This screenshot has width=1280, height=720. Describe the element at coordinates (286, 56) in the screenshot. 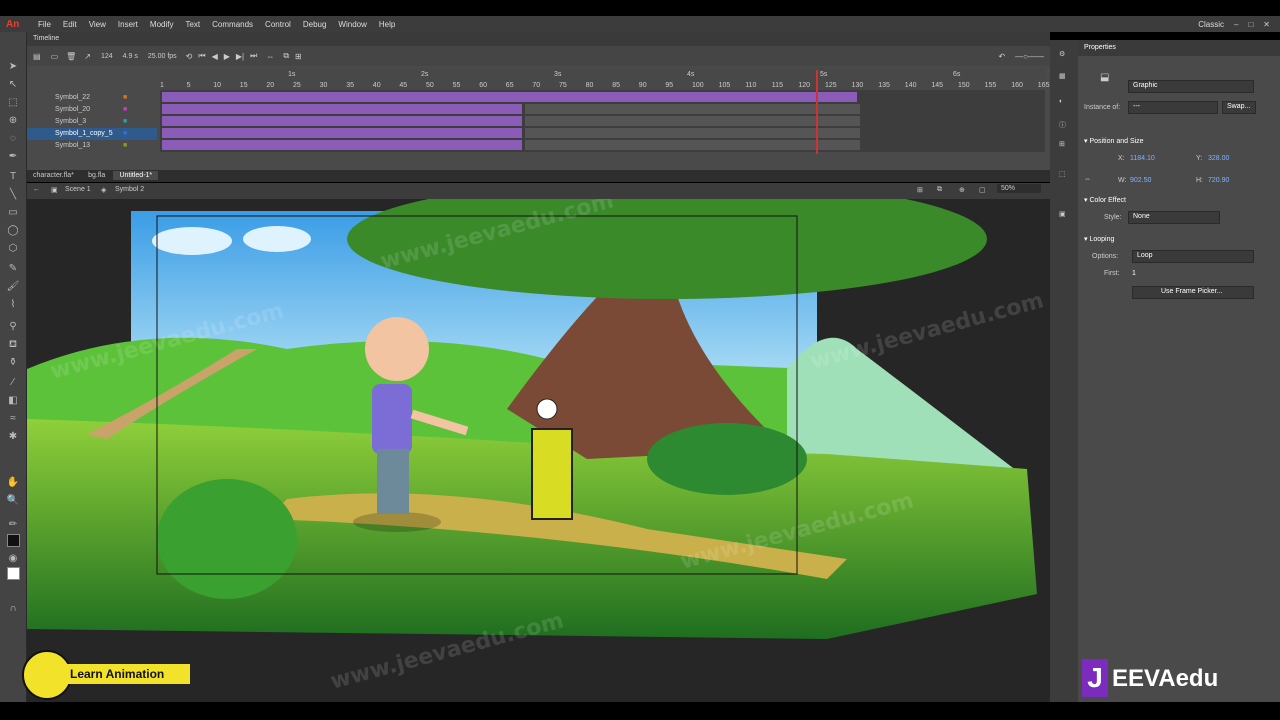

I see `onion-skin-icon: ⧉` at that location.